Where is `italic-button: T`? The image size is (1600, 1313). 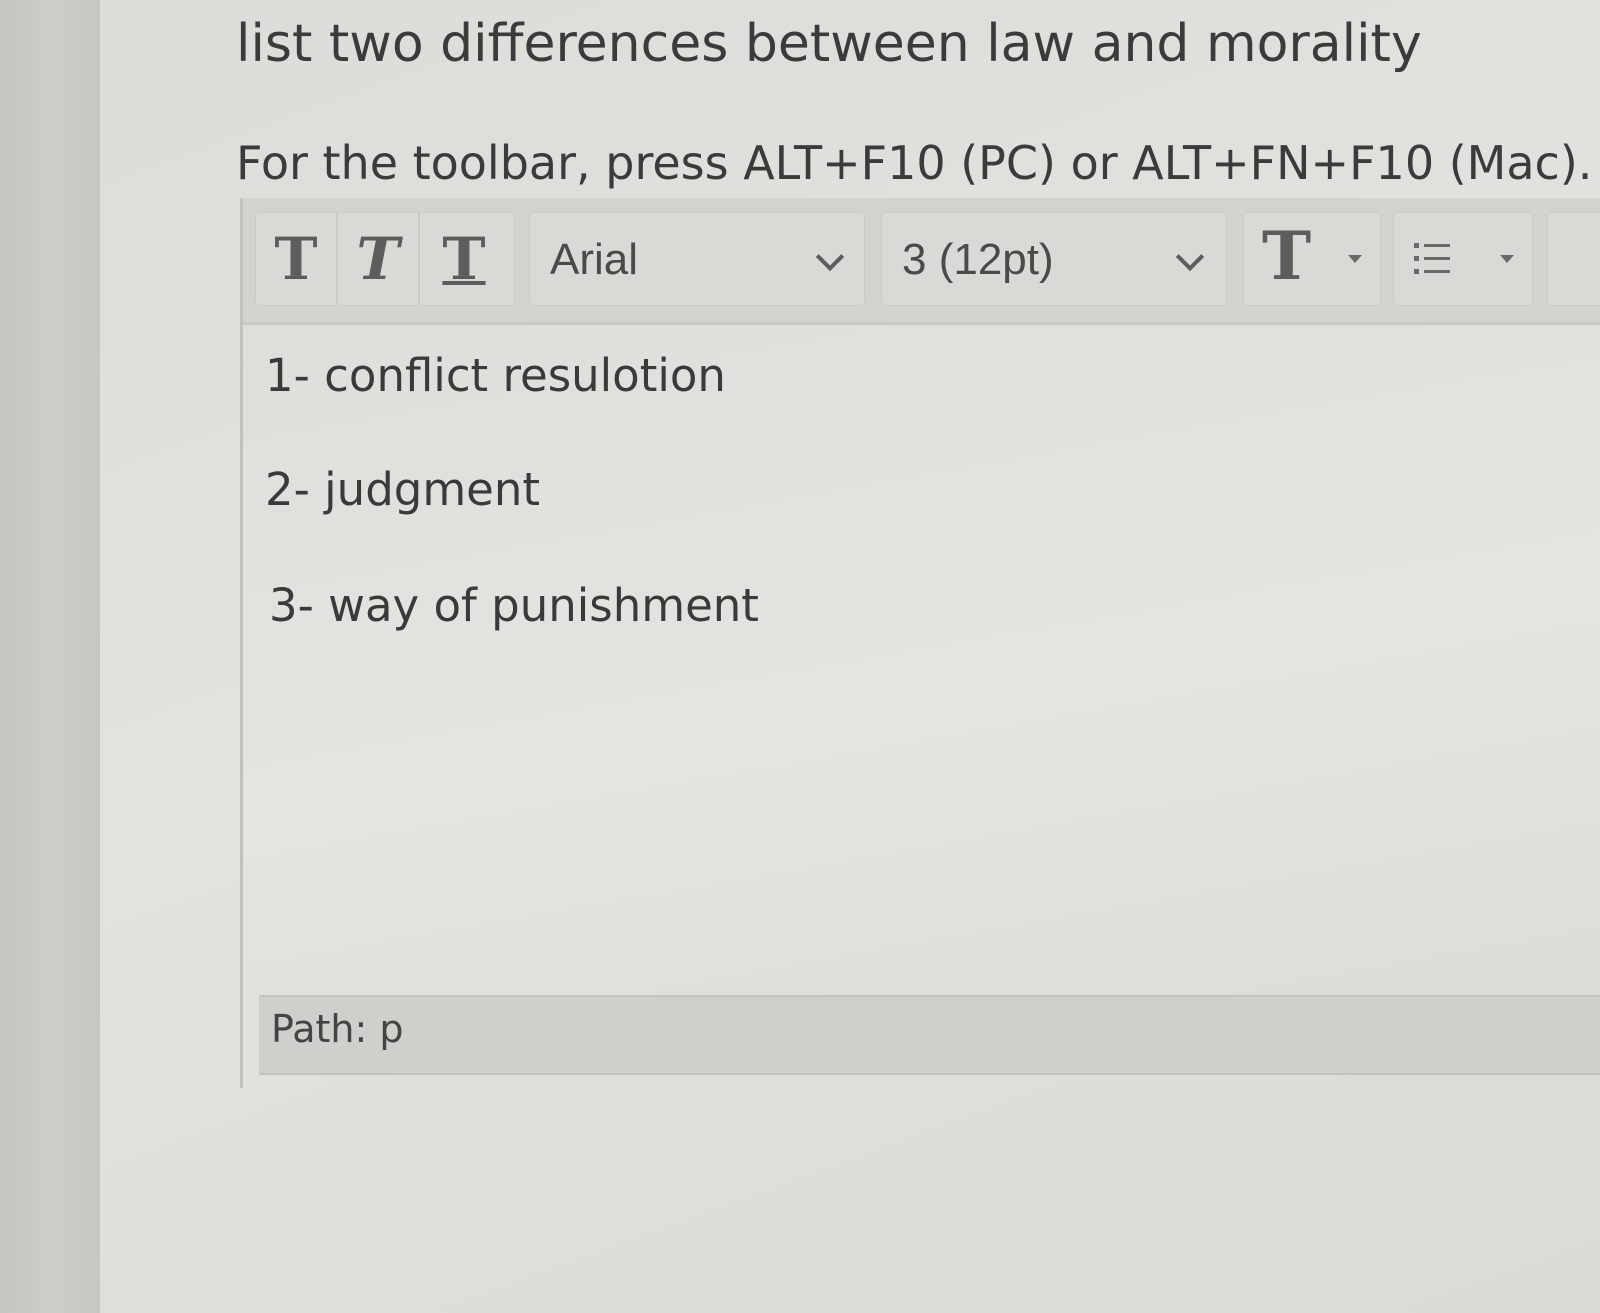
italic-button: T is located at coordinates (379, 259).